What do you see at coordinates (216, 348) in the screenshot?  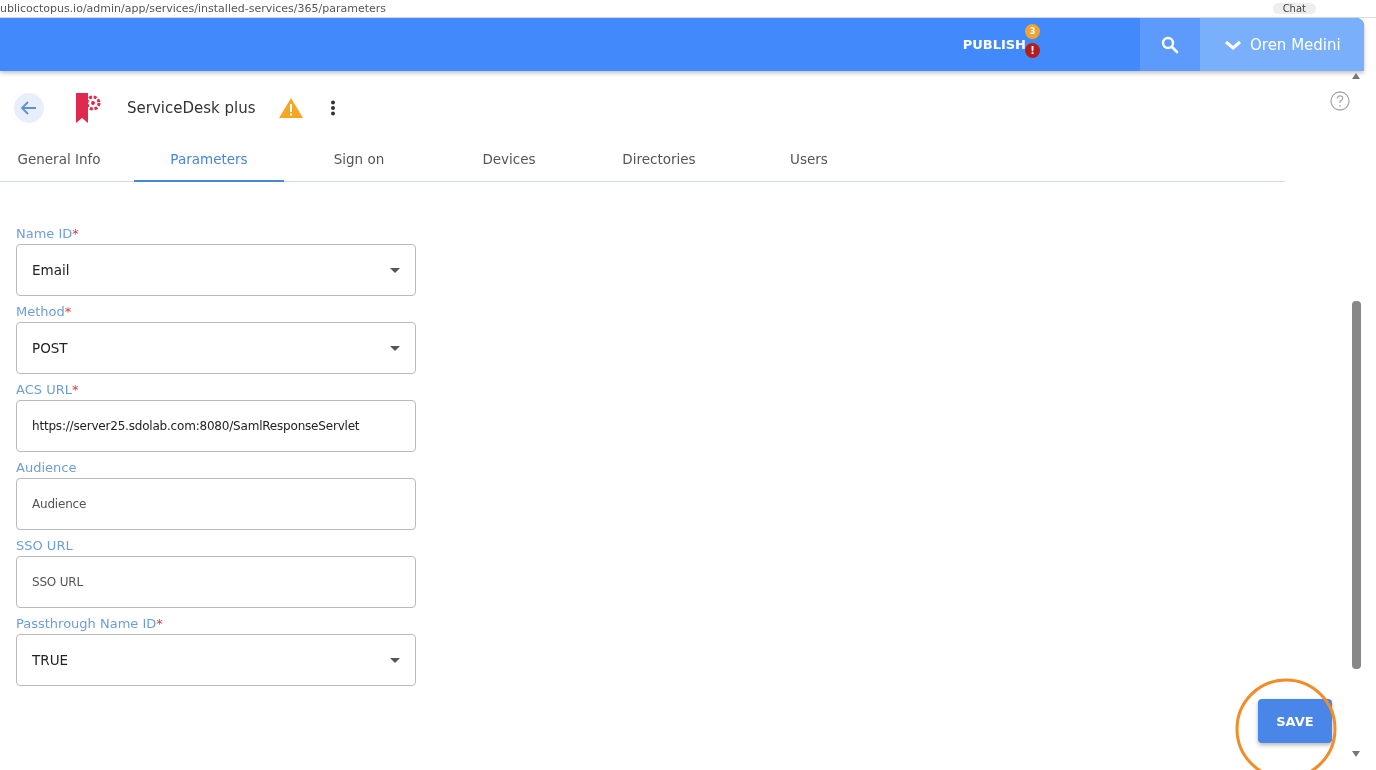 I see `dropdown-field: POST` at bounding box center [216, 348].